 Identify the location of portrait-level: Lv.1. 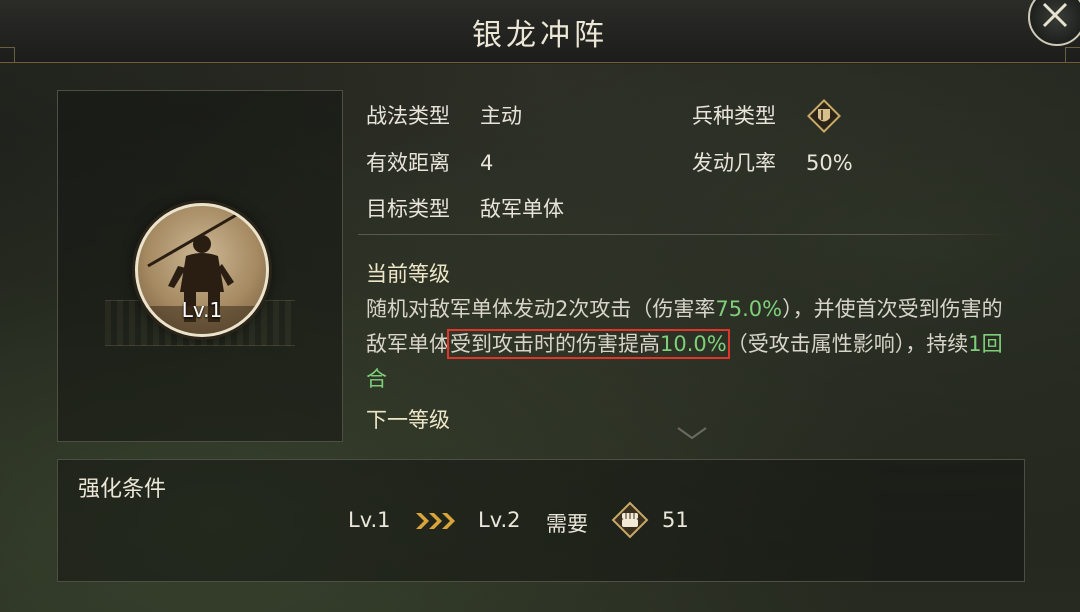
(202, 310).